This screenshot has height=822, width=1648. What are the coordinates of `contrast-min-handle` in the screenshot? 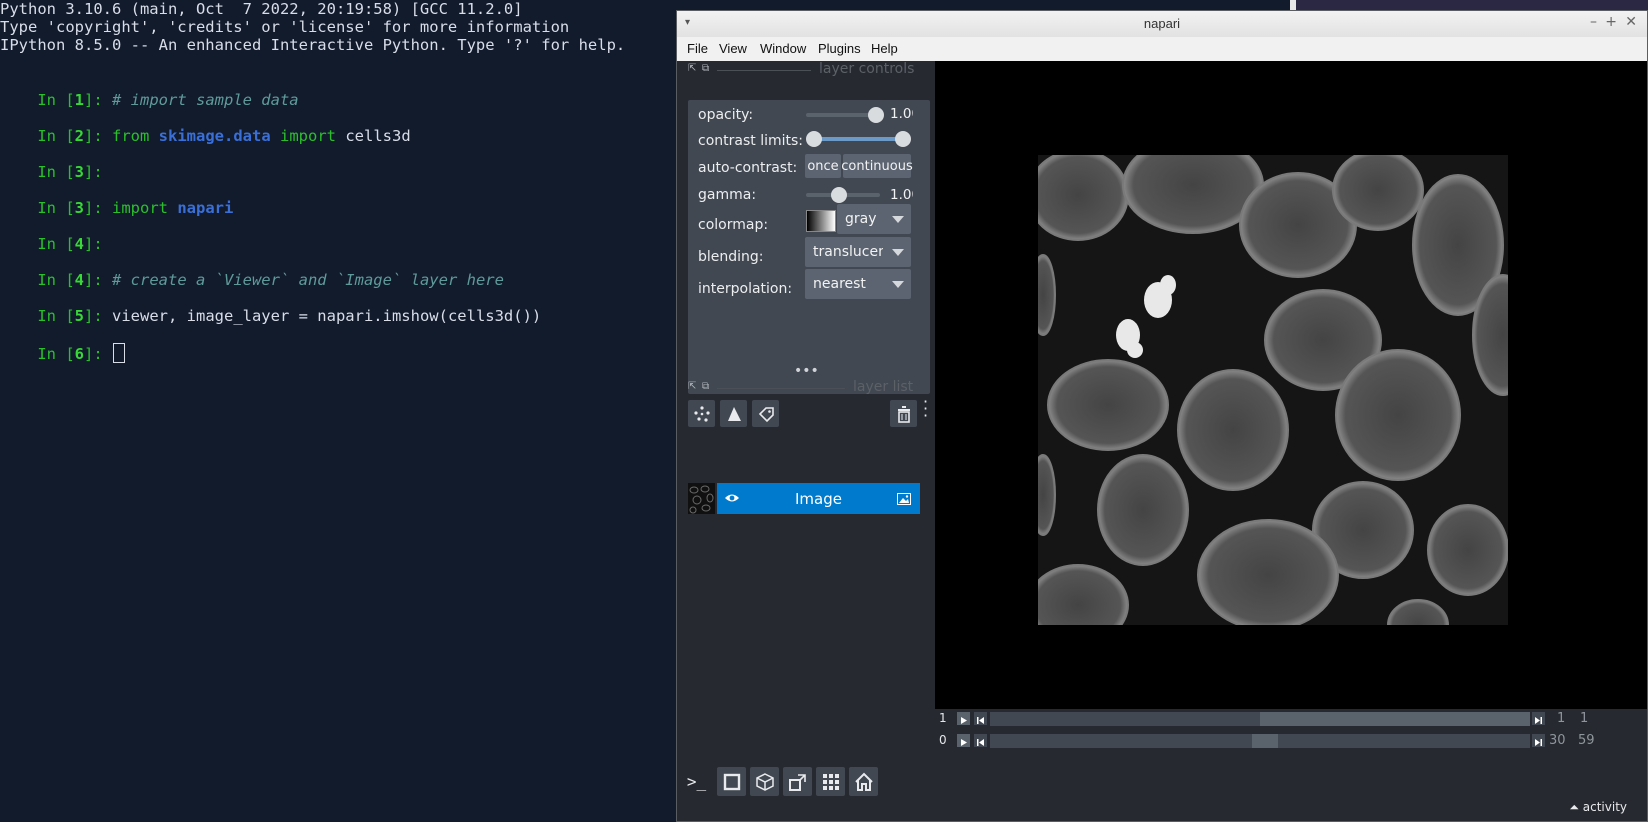 It's located at (814, 139).